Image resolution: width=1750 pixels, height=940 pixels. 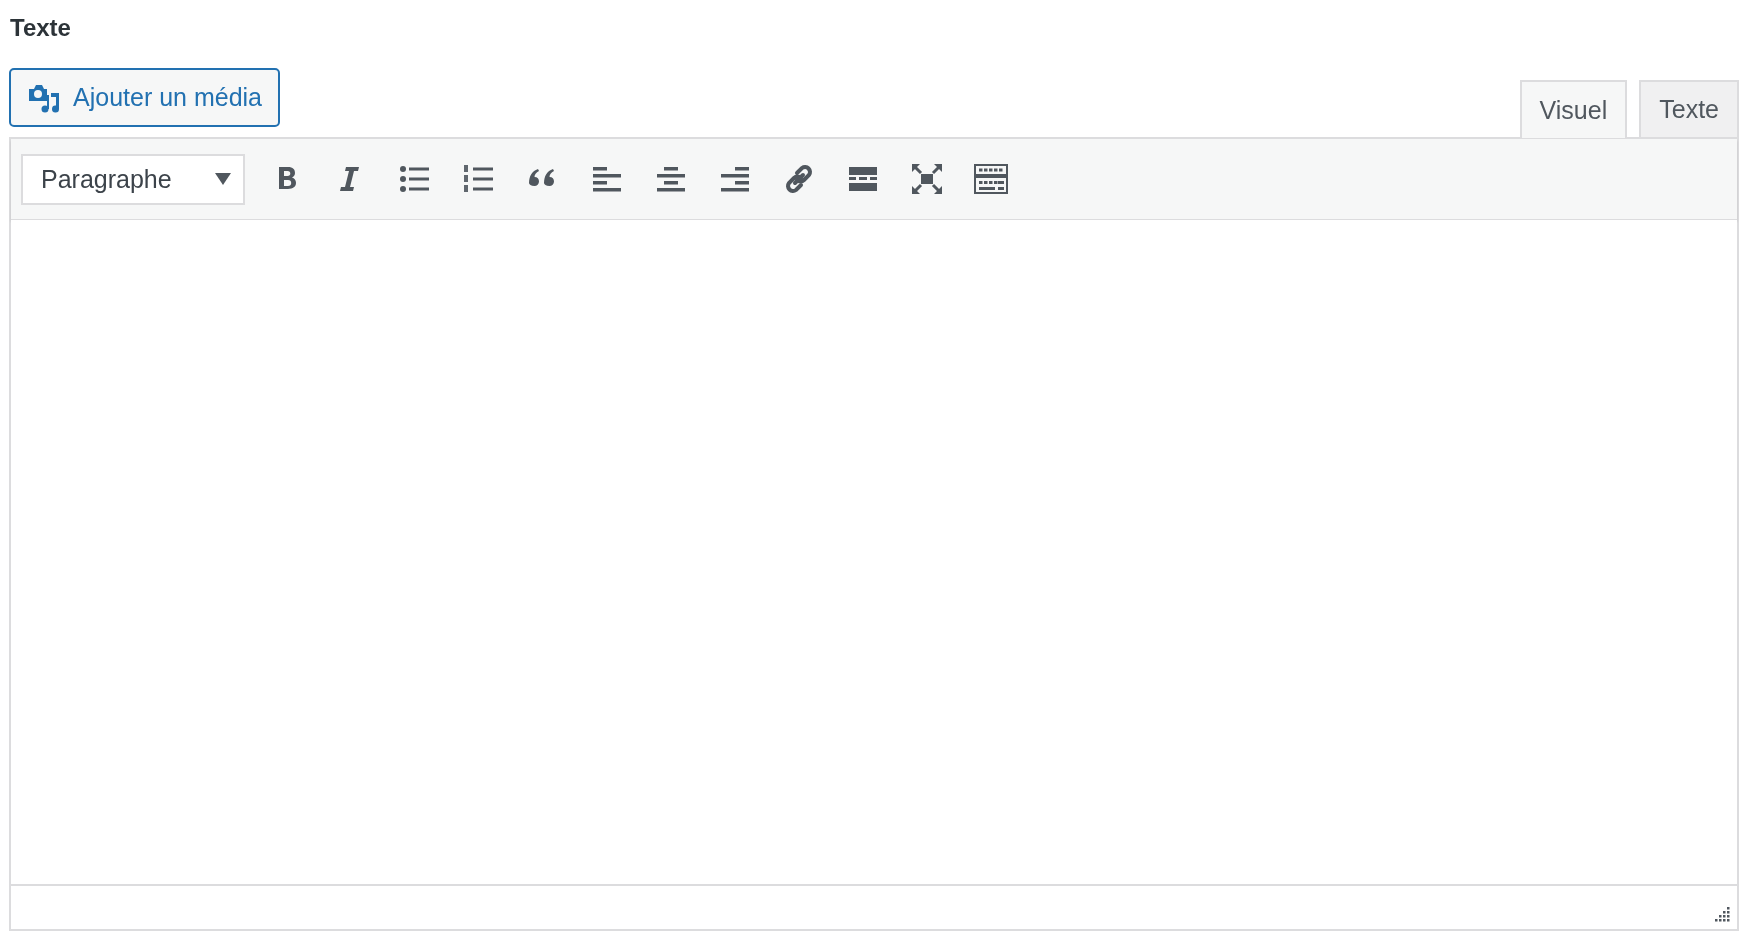 What do you see at coordinates (144, 97) in the screenshot?
I see `add-media-button: Ajouter un média` at bounding box center [144, 97].